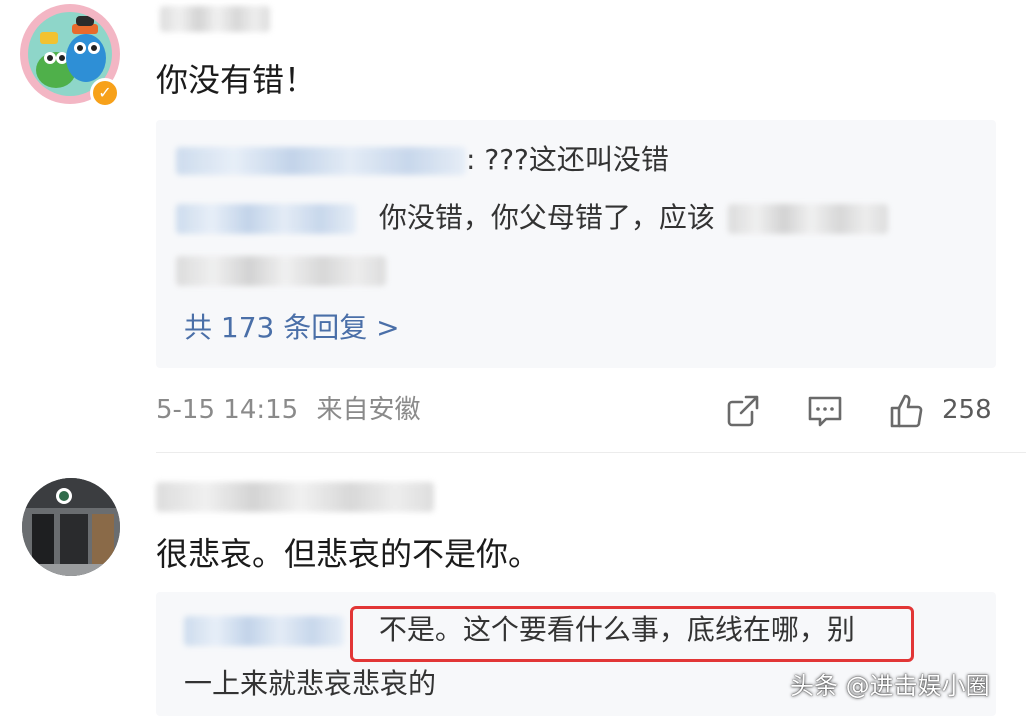  I want to click on reply-line: 你没错，你父母错了，应该, so click(532, 218).